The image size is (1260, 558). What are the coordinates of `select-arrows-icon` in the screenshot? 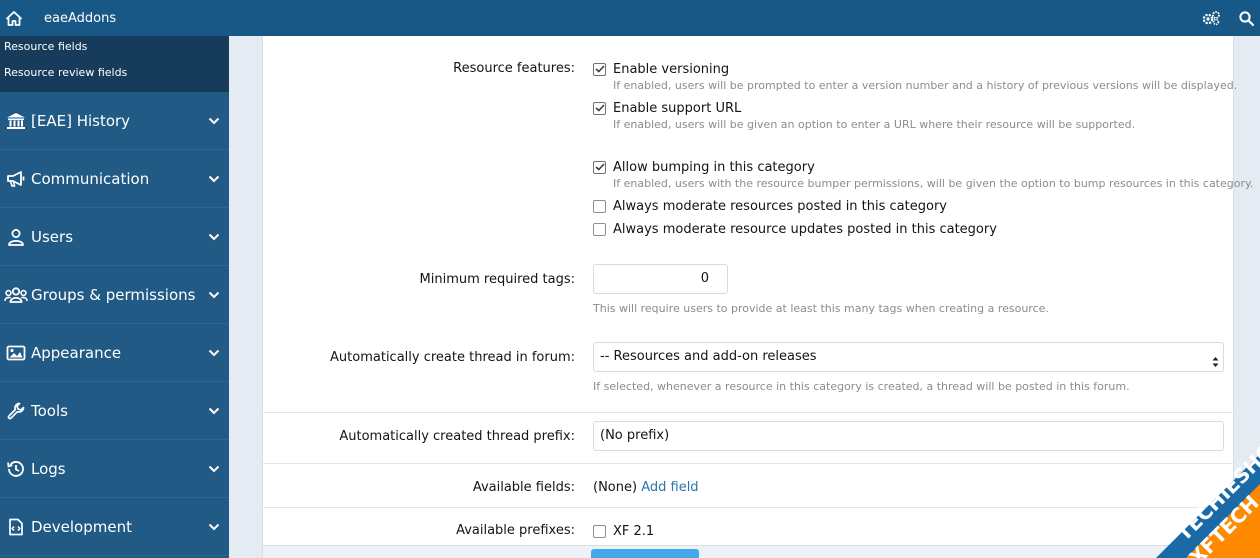 It's located at (1215, 365).